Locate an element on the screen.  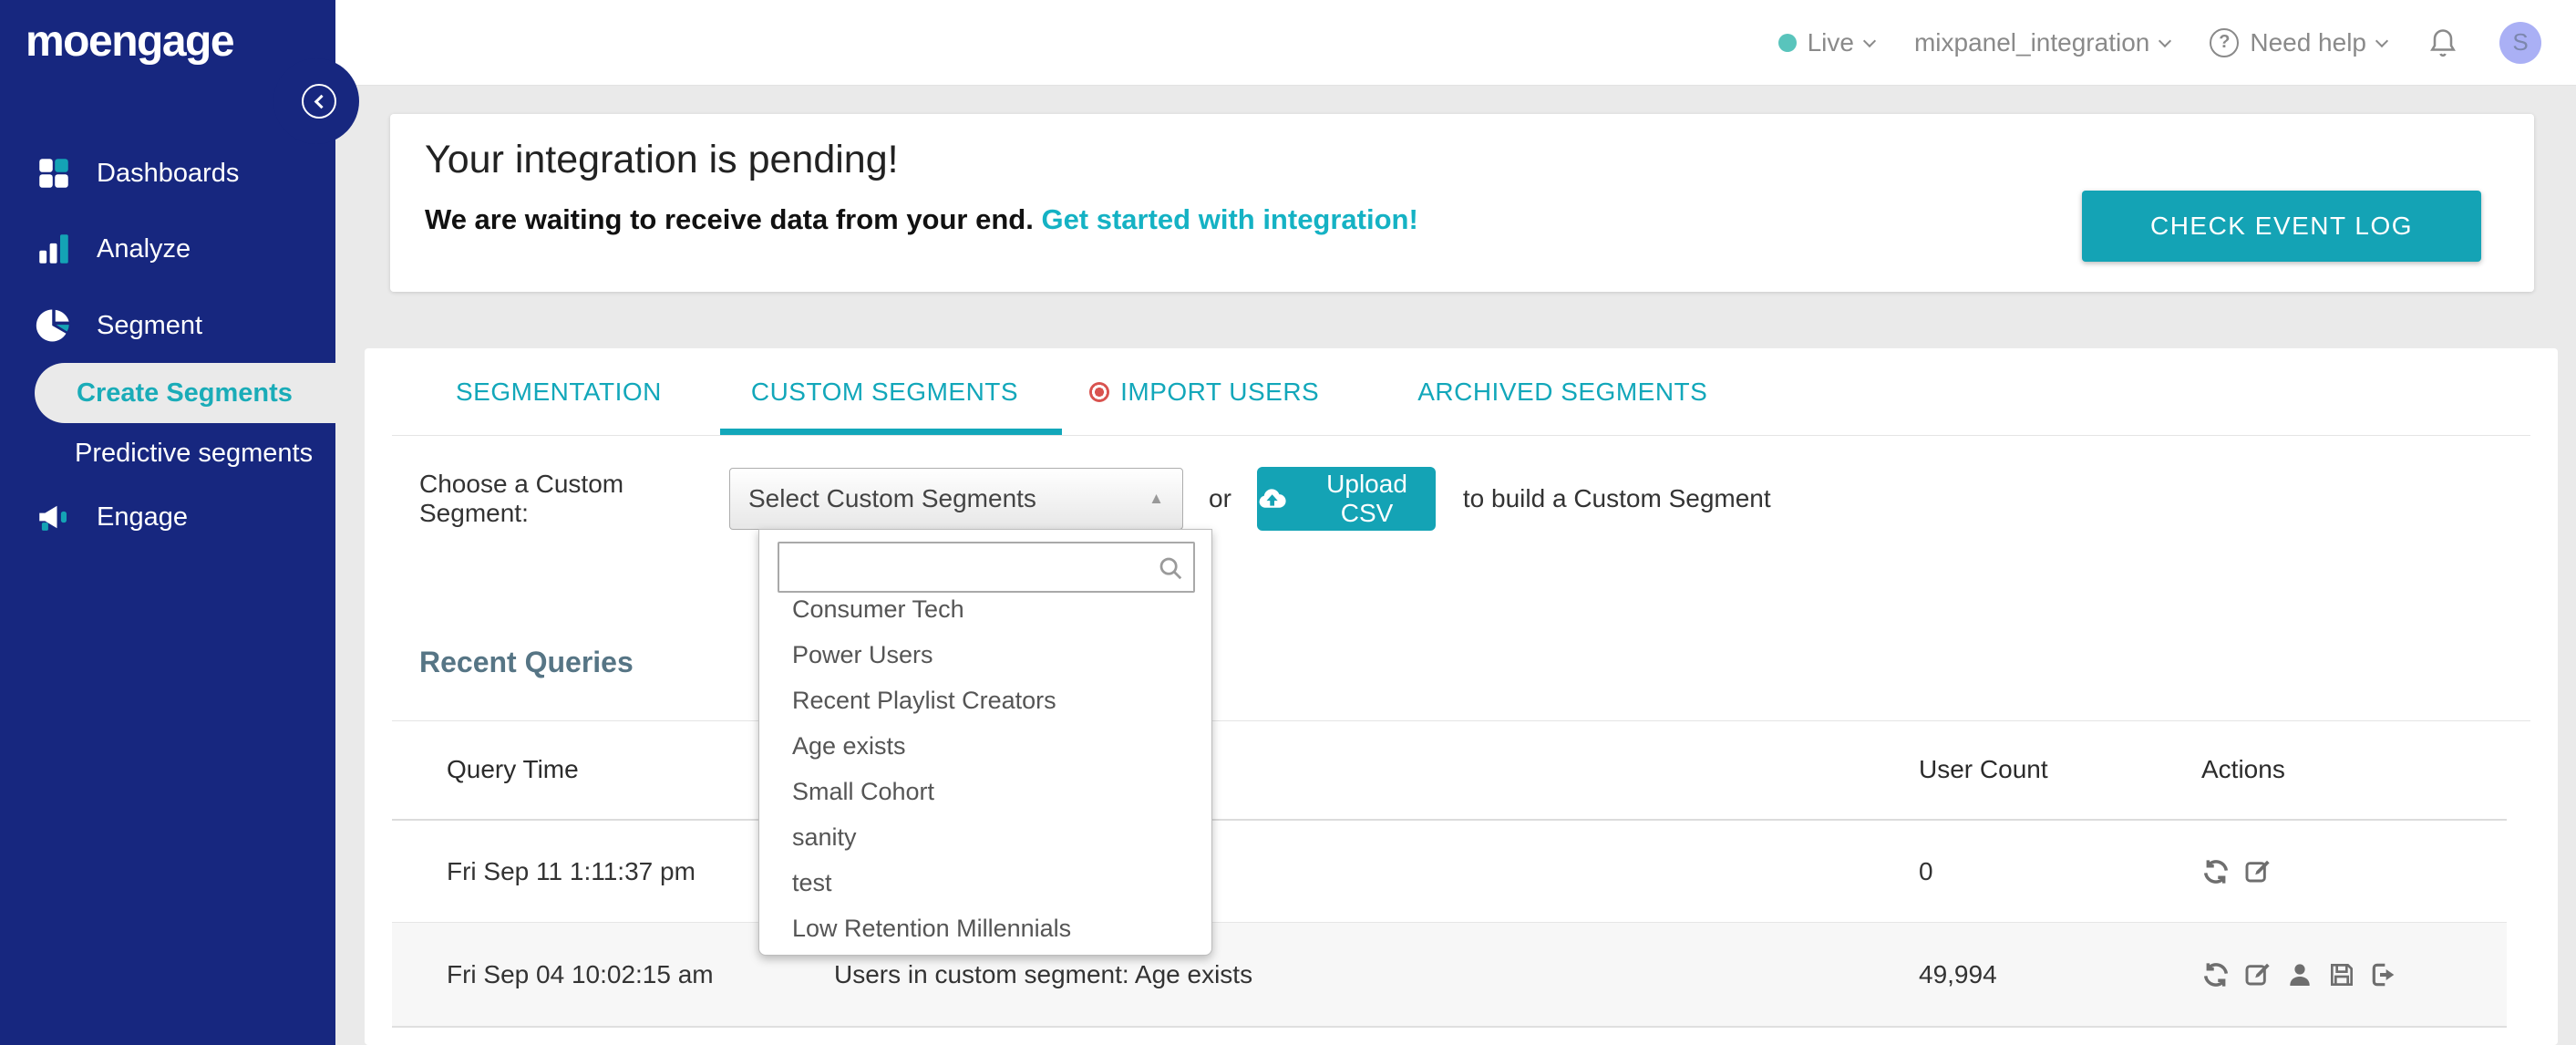
sidebar-item-label: Segment is located at coordinates (150, 325).